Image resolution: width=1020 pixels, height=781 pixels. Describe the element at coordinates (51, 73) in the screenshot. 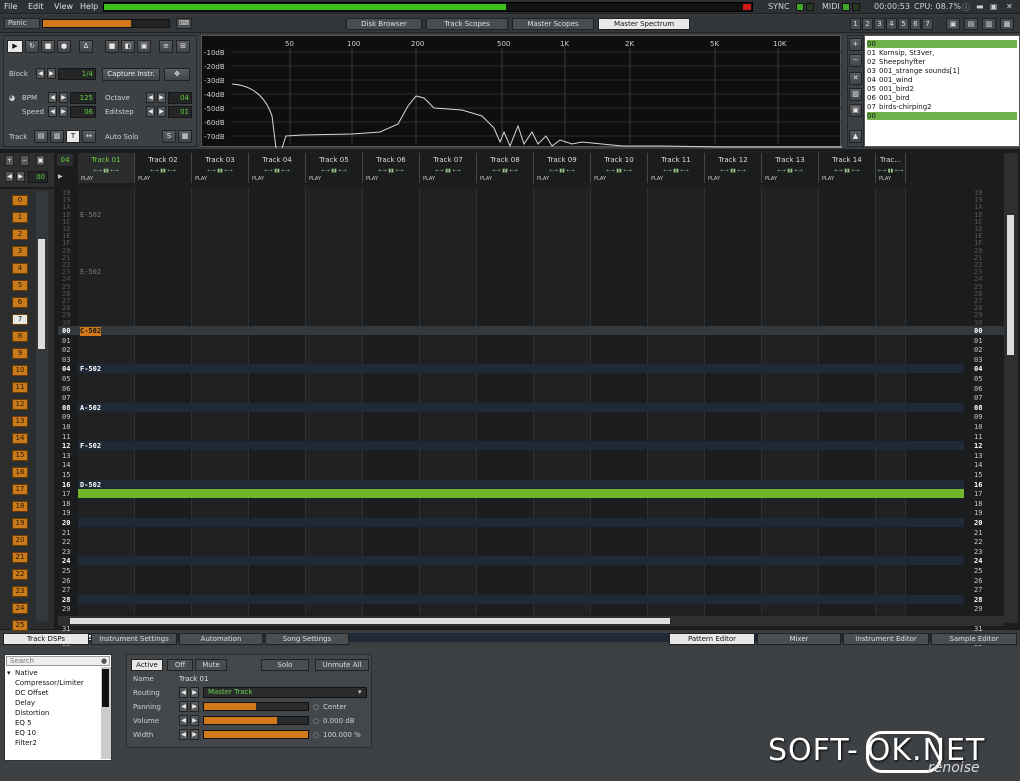

I see `block-increment: ▶` at that location.